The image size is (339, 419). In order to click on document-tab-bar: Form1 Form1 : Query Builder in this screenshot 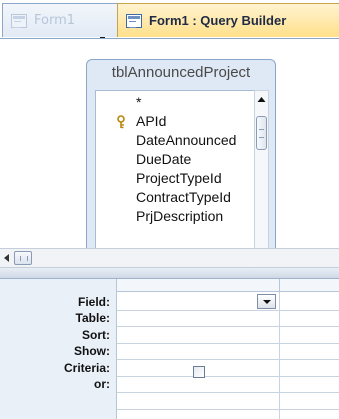, I will do `click(169, 21)`.